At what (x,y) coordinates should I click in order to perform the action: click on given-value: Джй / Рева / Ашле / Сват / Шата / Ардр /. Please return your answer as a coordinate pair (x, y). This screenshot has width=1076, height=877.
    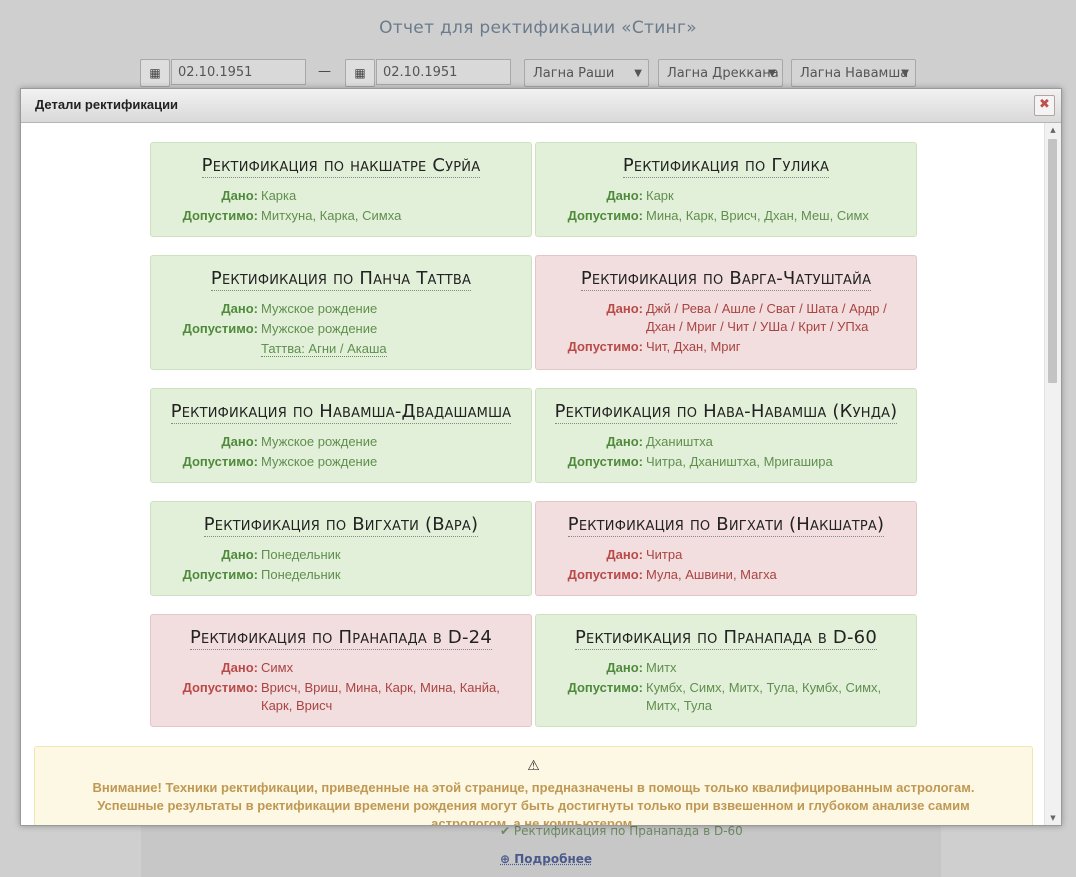
    Looking at the image, I should click on (766, 308).